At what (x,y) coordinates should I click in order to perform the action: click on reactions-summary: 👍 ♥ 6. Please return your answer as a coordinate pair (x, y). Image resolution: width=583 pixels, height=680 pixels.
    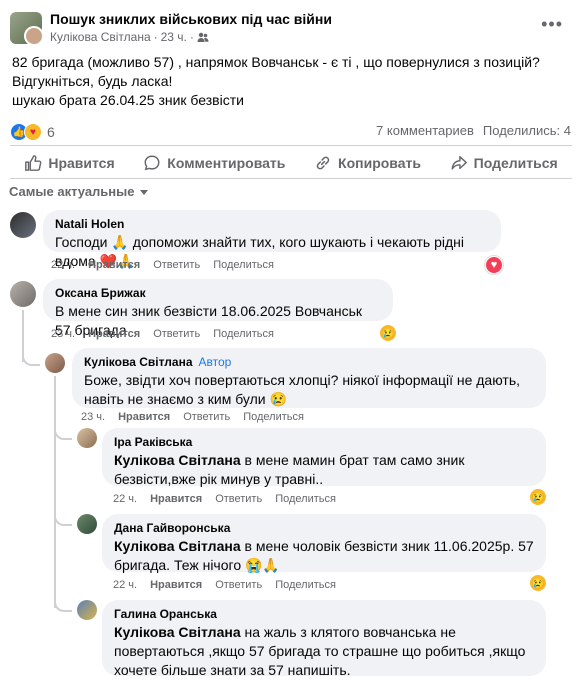
    Looking at the image, I should click on (32, 132).